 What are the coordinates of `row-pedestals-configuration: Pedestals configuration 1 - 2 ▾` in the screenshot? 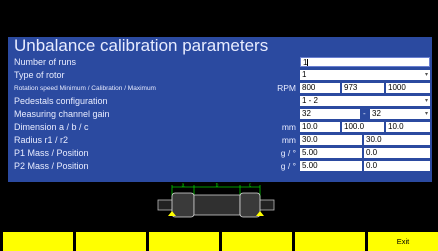 It's located at (220, 101).